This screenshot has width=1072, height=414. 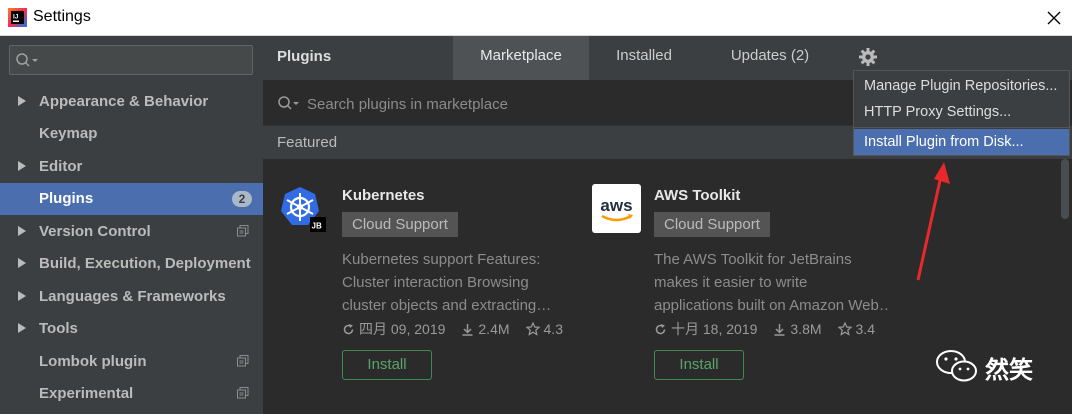 I want to click on window-titlebar: IJ Settings, so click(x=536, y=18).